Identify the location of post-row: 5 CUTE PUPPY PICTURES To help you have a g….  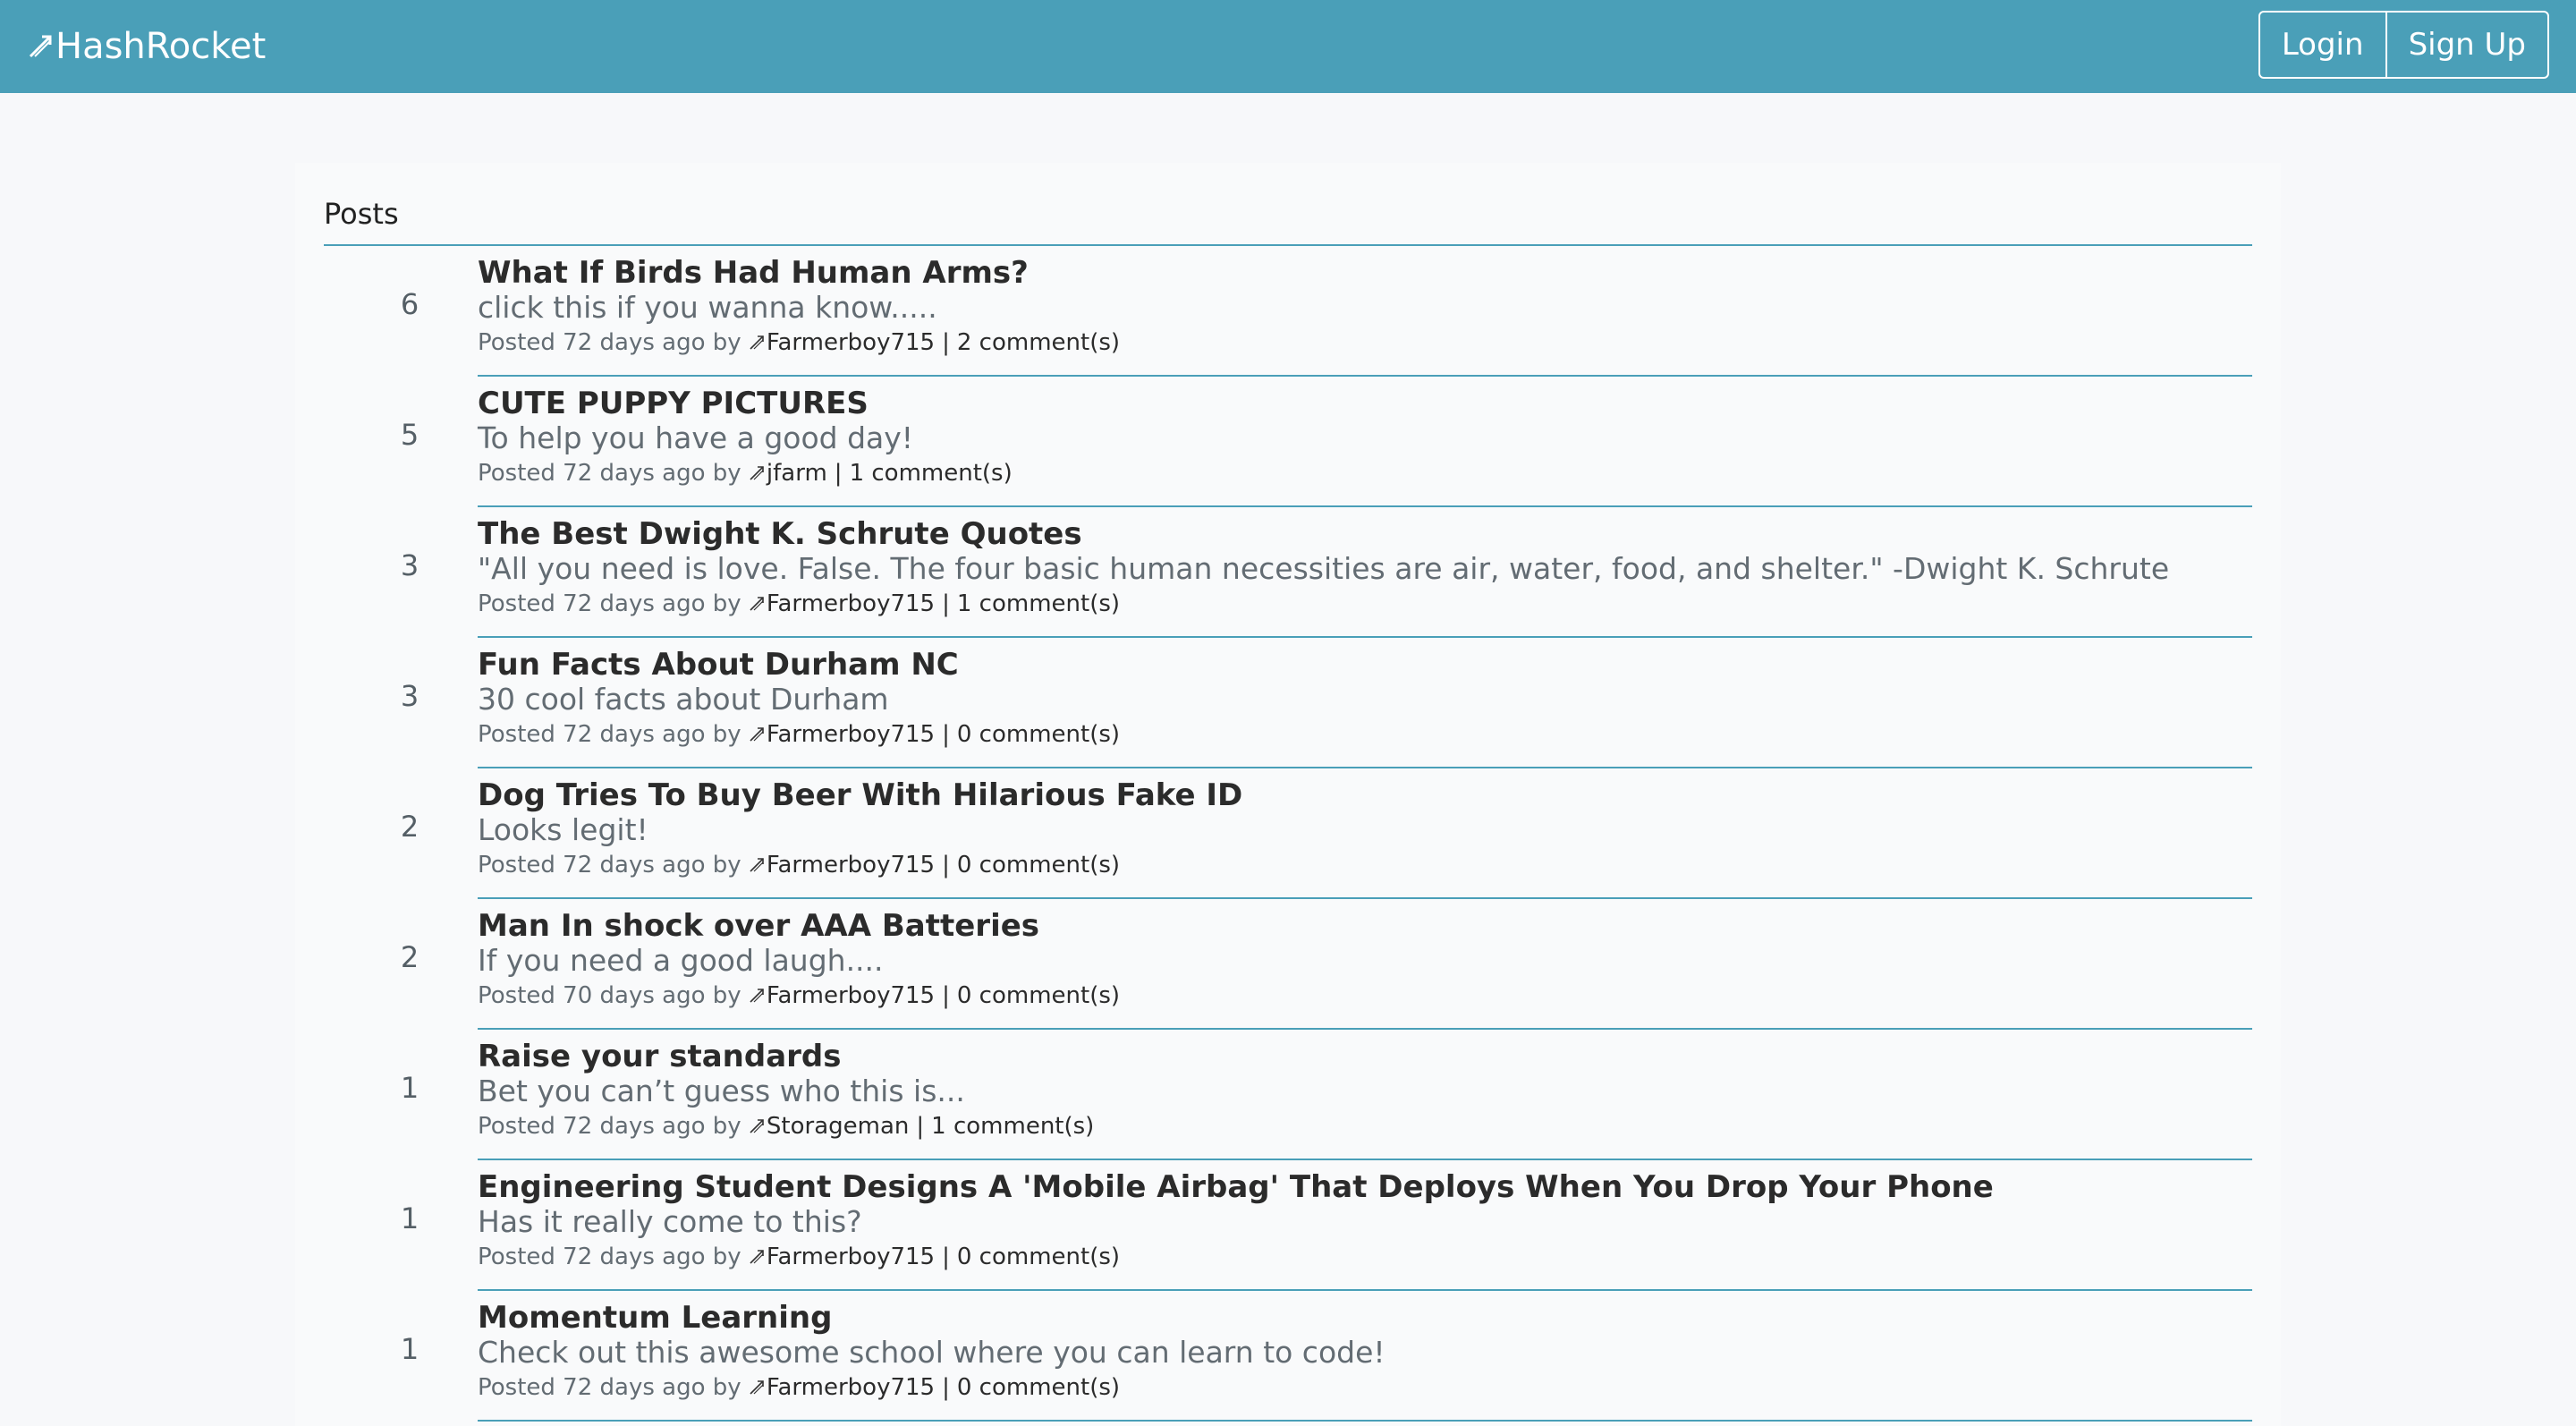
(1288, 442).